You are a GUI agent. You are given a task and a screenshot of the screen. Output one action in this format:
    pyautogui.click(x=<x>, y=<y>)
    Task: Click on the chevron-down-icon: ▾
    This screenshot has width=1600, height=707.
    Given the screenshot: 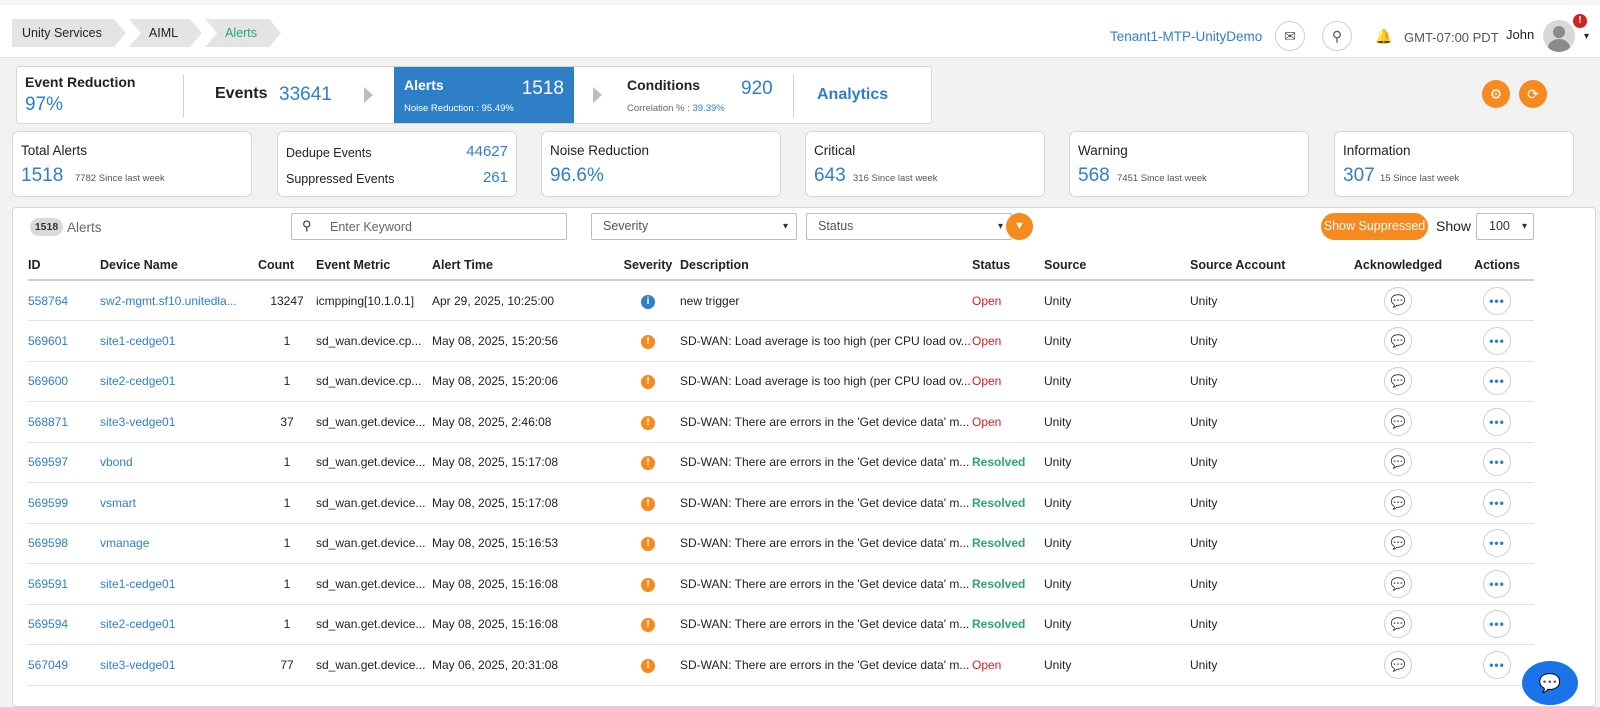 What is the action you would take?
    pyautogui.click(x=1586, y=36)
    